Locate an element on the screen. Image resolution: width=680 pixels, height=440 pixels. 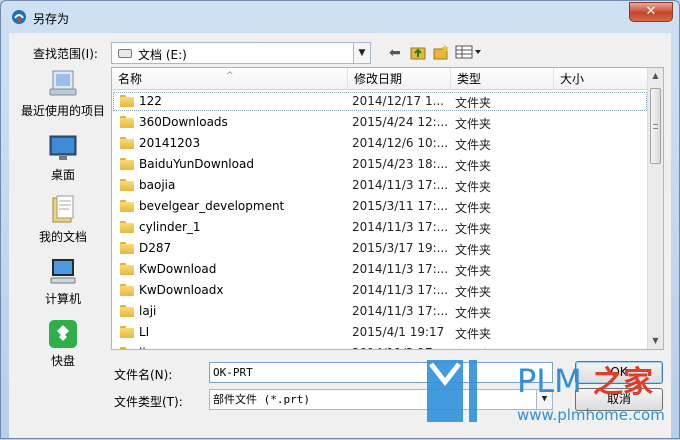
column-type: 类型 is located at coordinates (502, 79).